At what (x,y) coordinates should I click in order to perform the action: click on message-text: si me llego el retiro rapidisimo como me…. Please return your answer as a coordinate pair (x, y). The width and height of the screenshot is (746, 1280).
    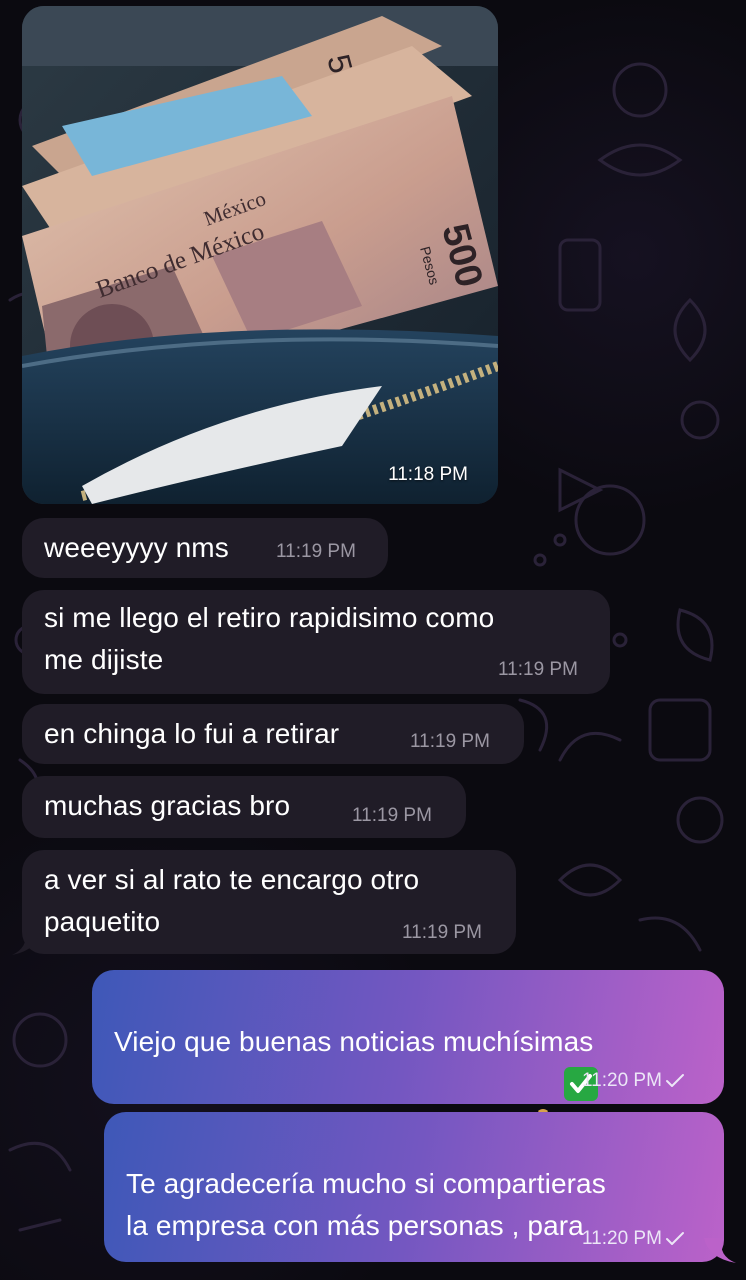
    Looking at the image, I should click on (269, 638).